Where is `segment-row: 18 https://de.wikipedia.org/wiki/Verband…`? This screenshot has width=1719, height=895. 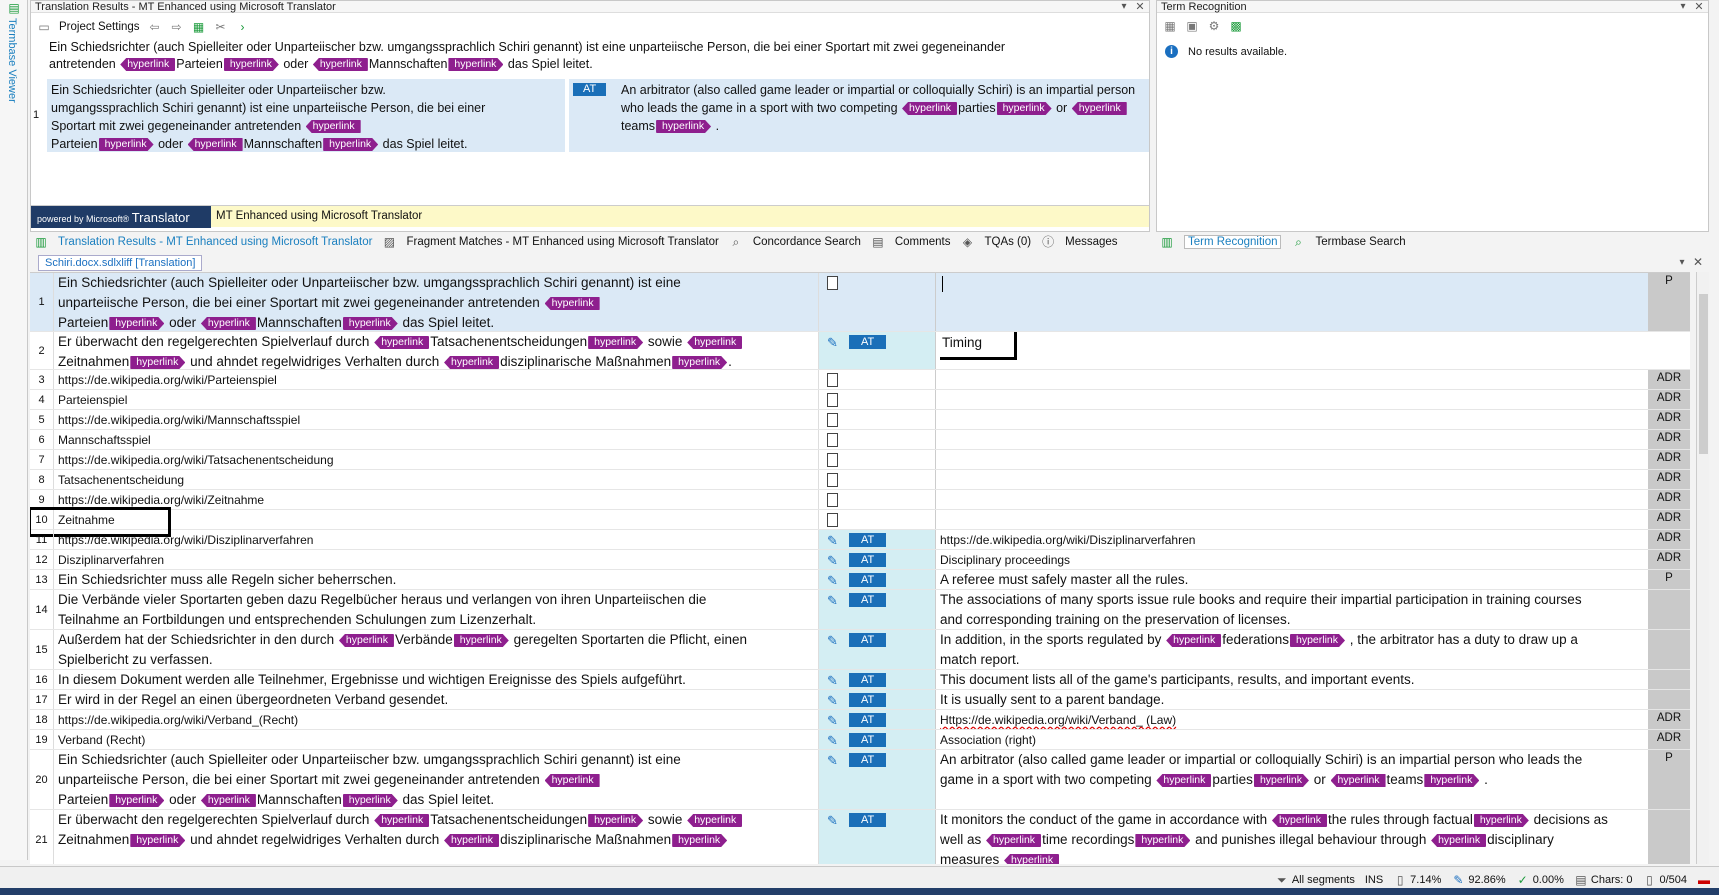 segment-row: 18 https://de.wikipedia.org/wiki/Verband… is located at coordinates (860, 720).